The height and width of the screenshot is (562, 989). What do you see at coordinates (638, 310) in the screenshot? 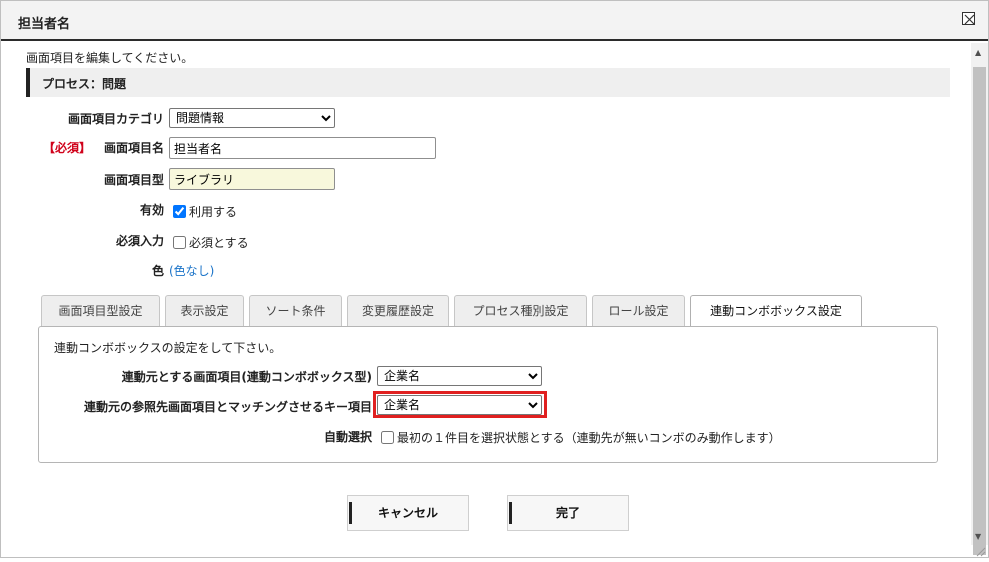
I see `tab-role-settings: ロール設定` at bounding box center [638, 310].